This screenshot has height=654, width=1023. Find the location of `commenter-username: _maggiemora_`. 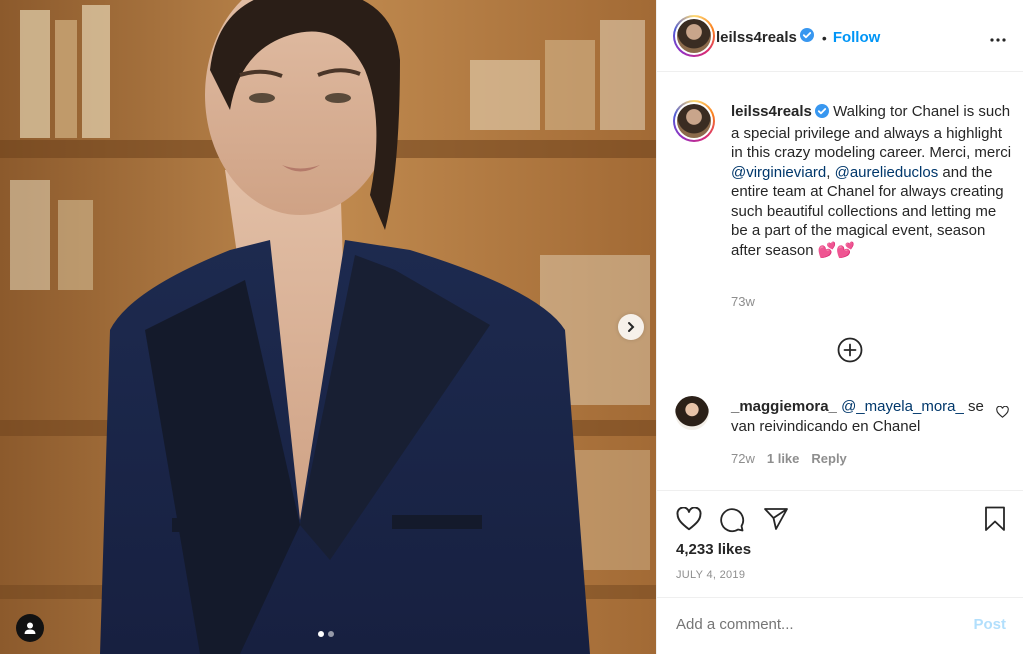

commenter-username: _maggiemora_ is located at coordinates (784, 406).